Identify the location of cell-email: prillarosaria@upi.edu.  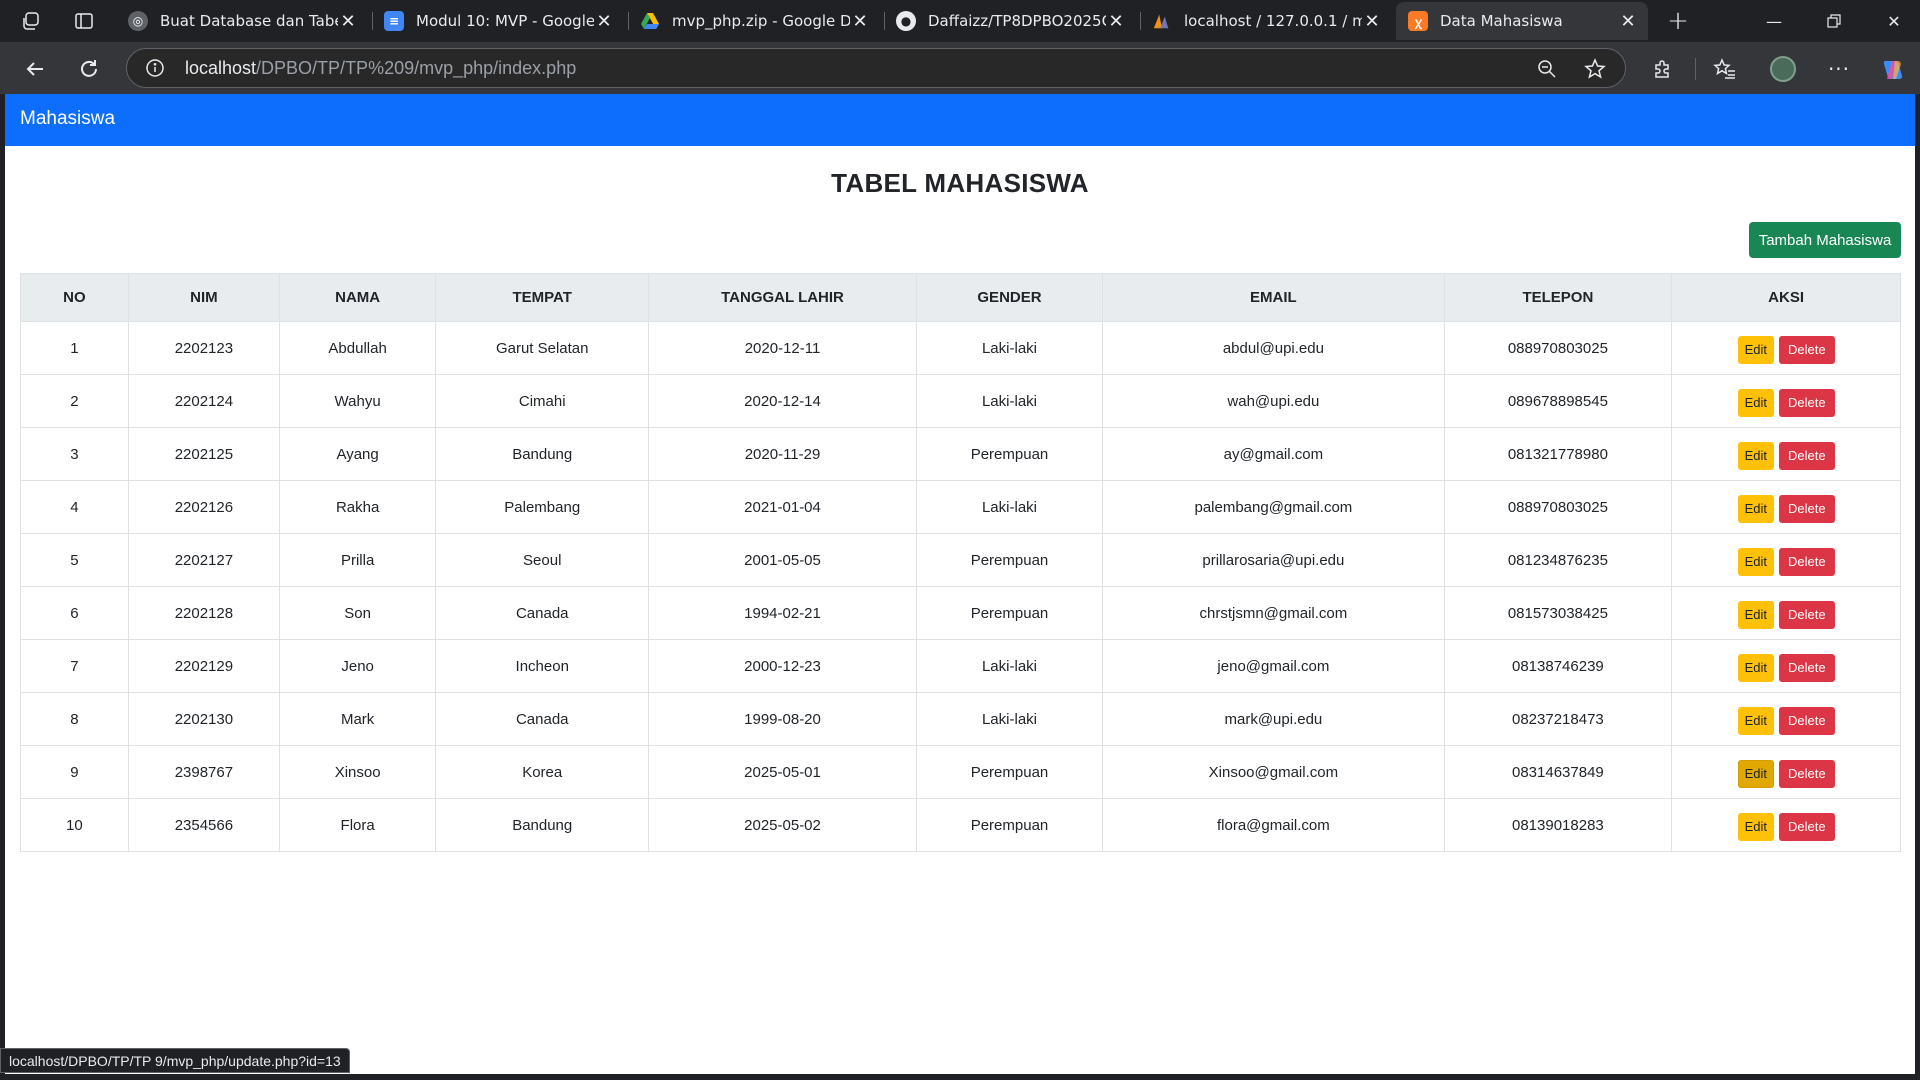
(1273, 560).